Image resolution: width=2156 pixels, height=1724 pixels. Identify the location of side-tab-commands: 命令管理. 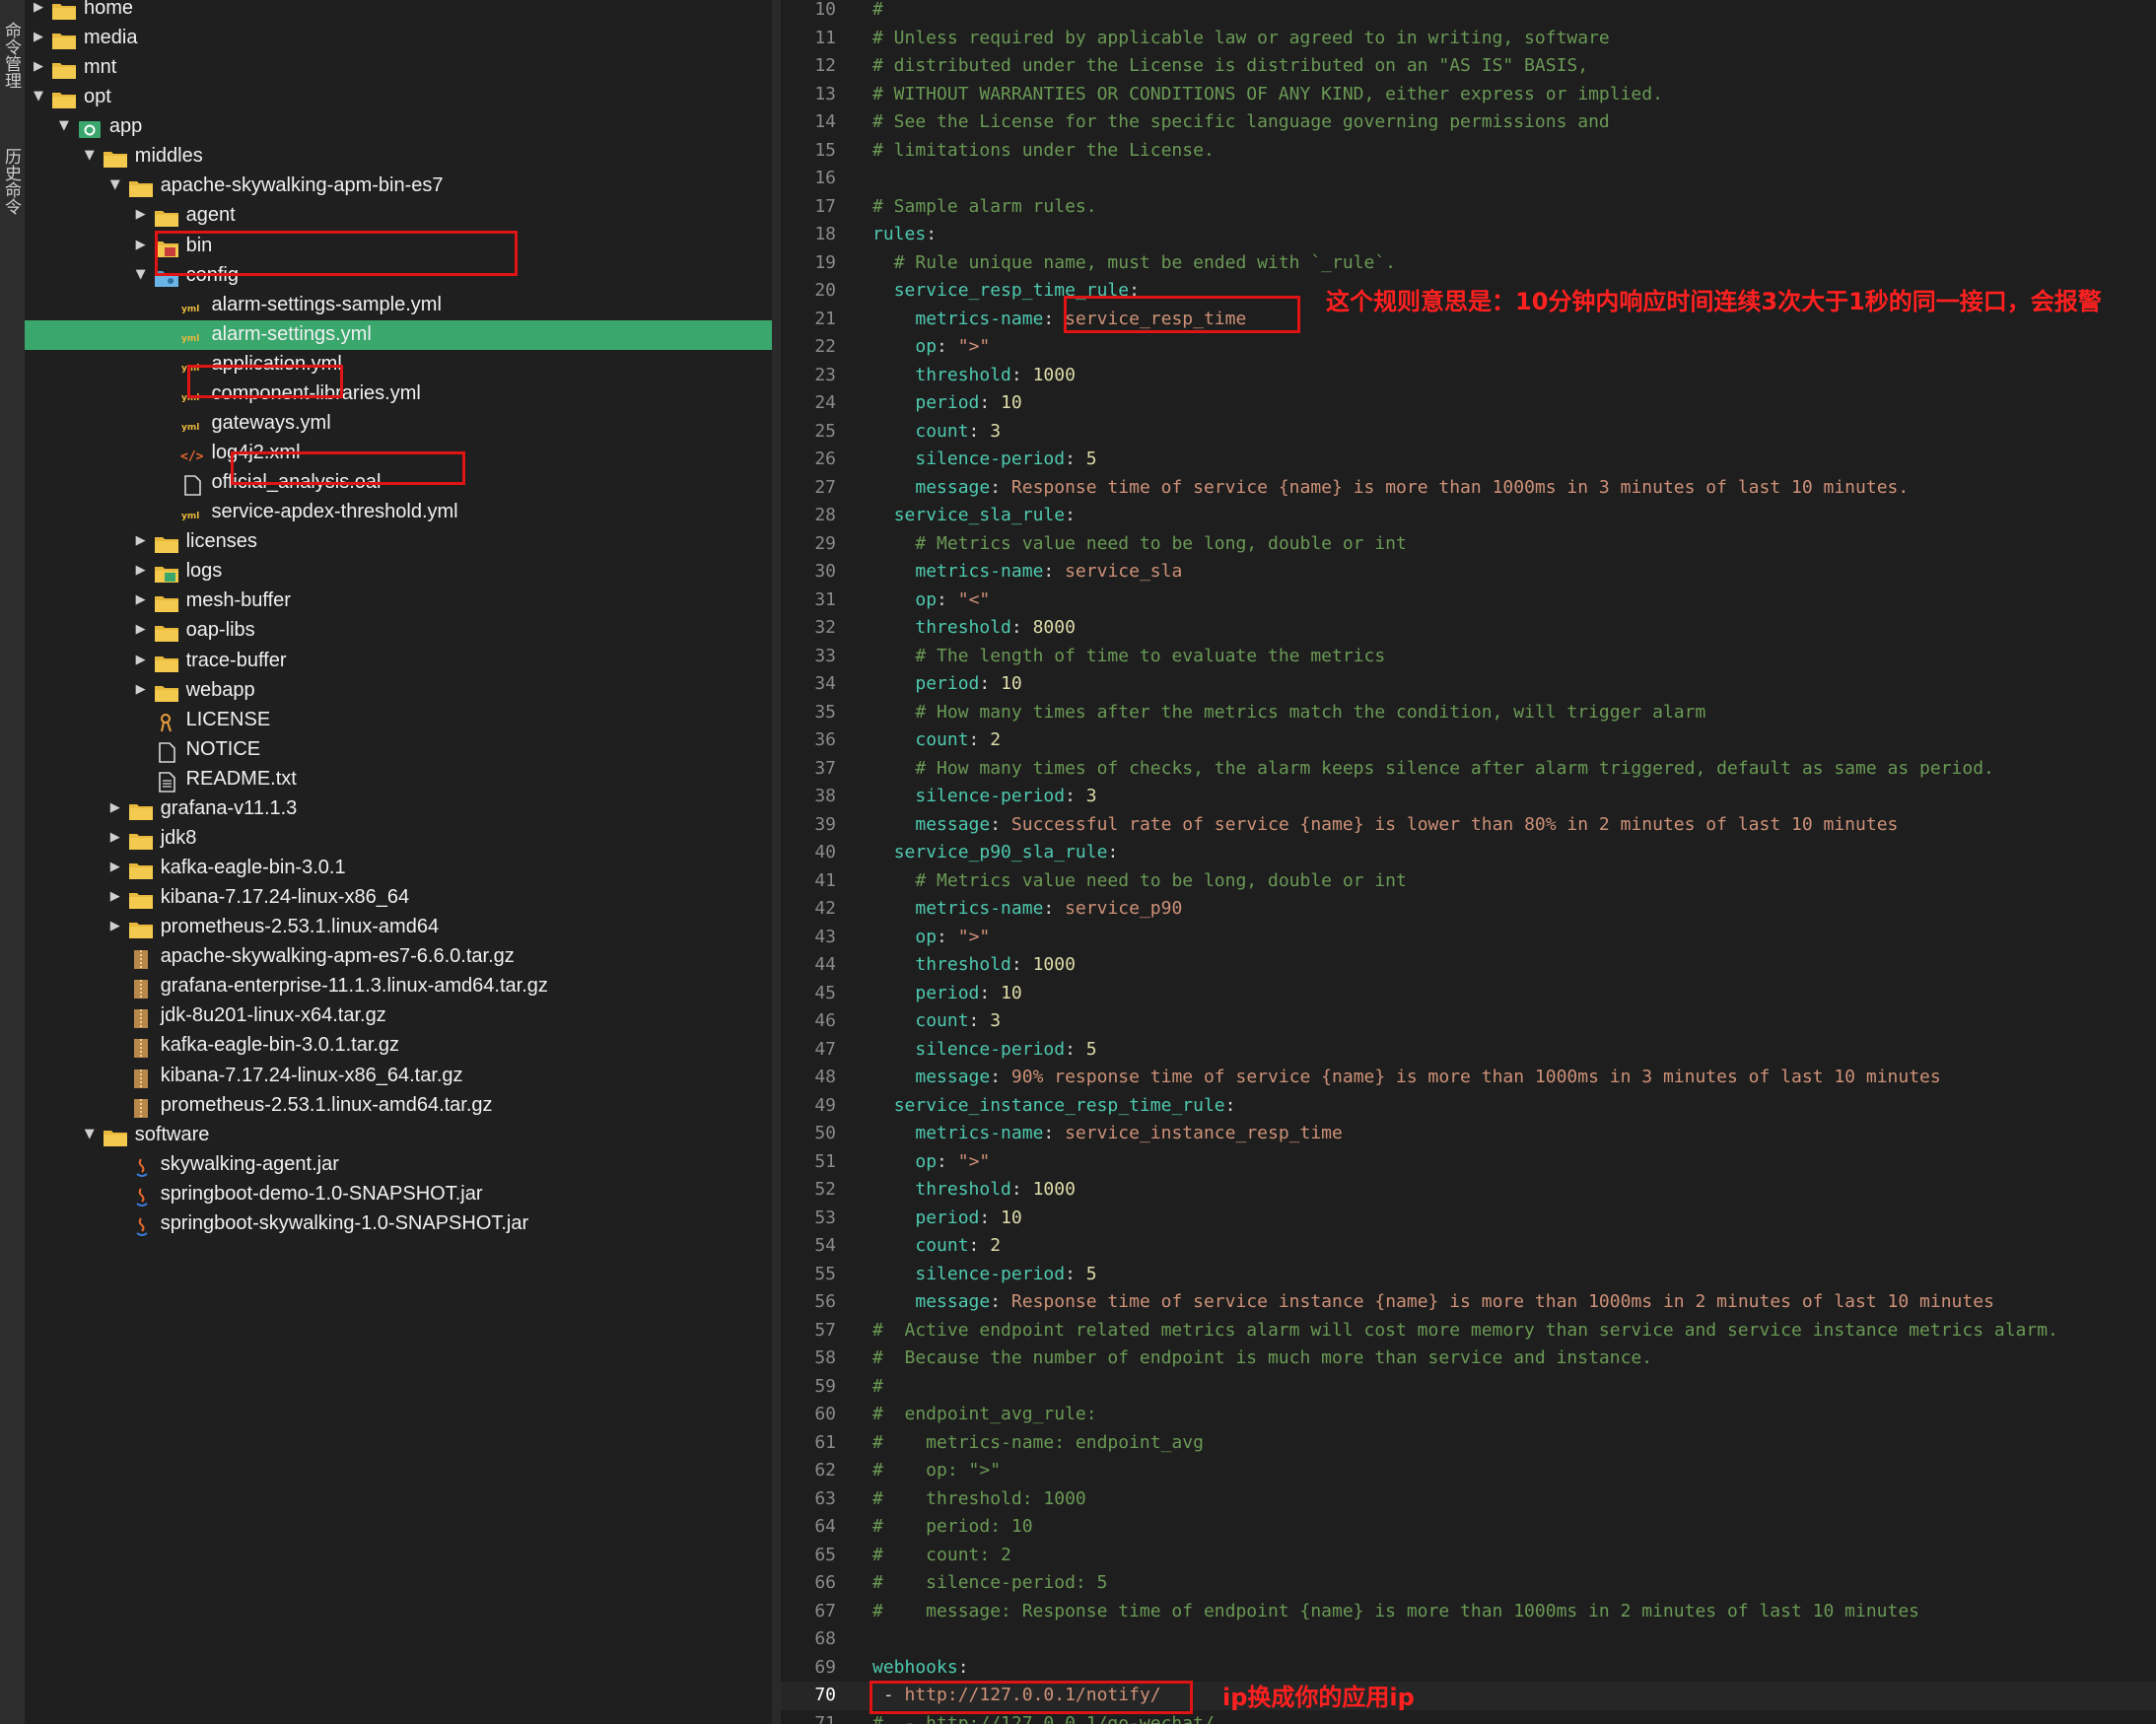
(11, 55).